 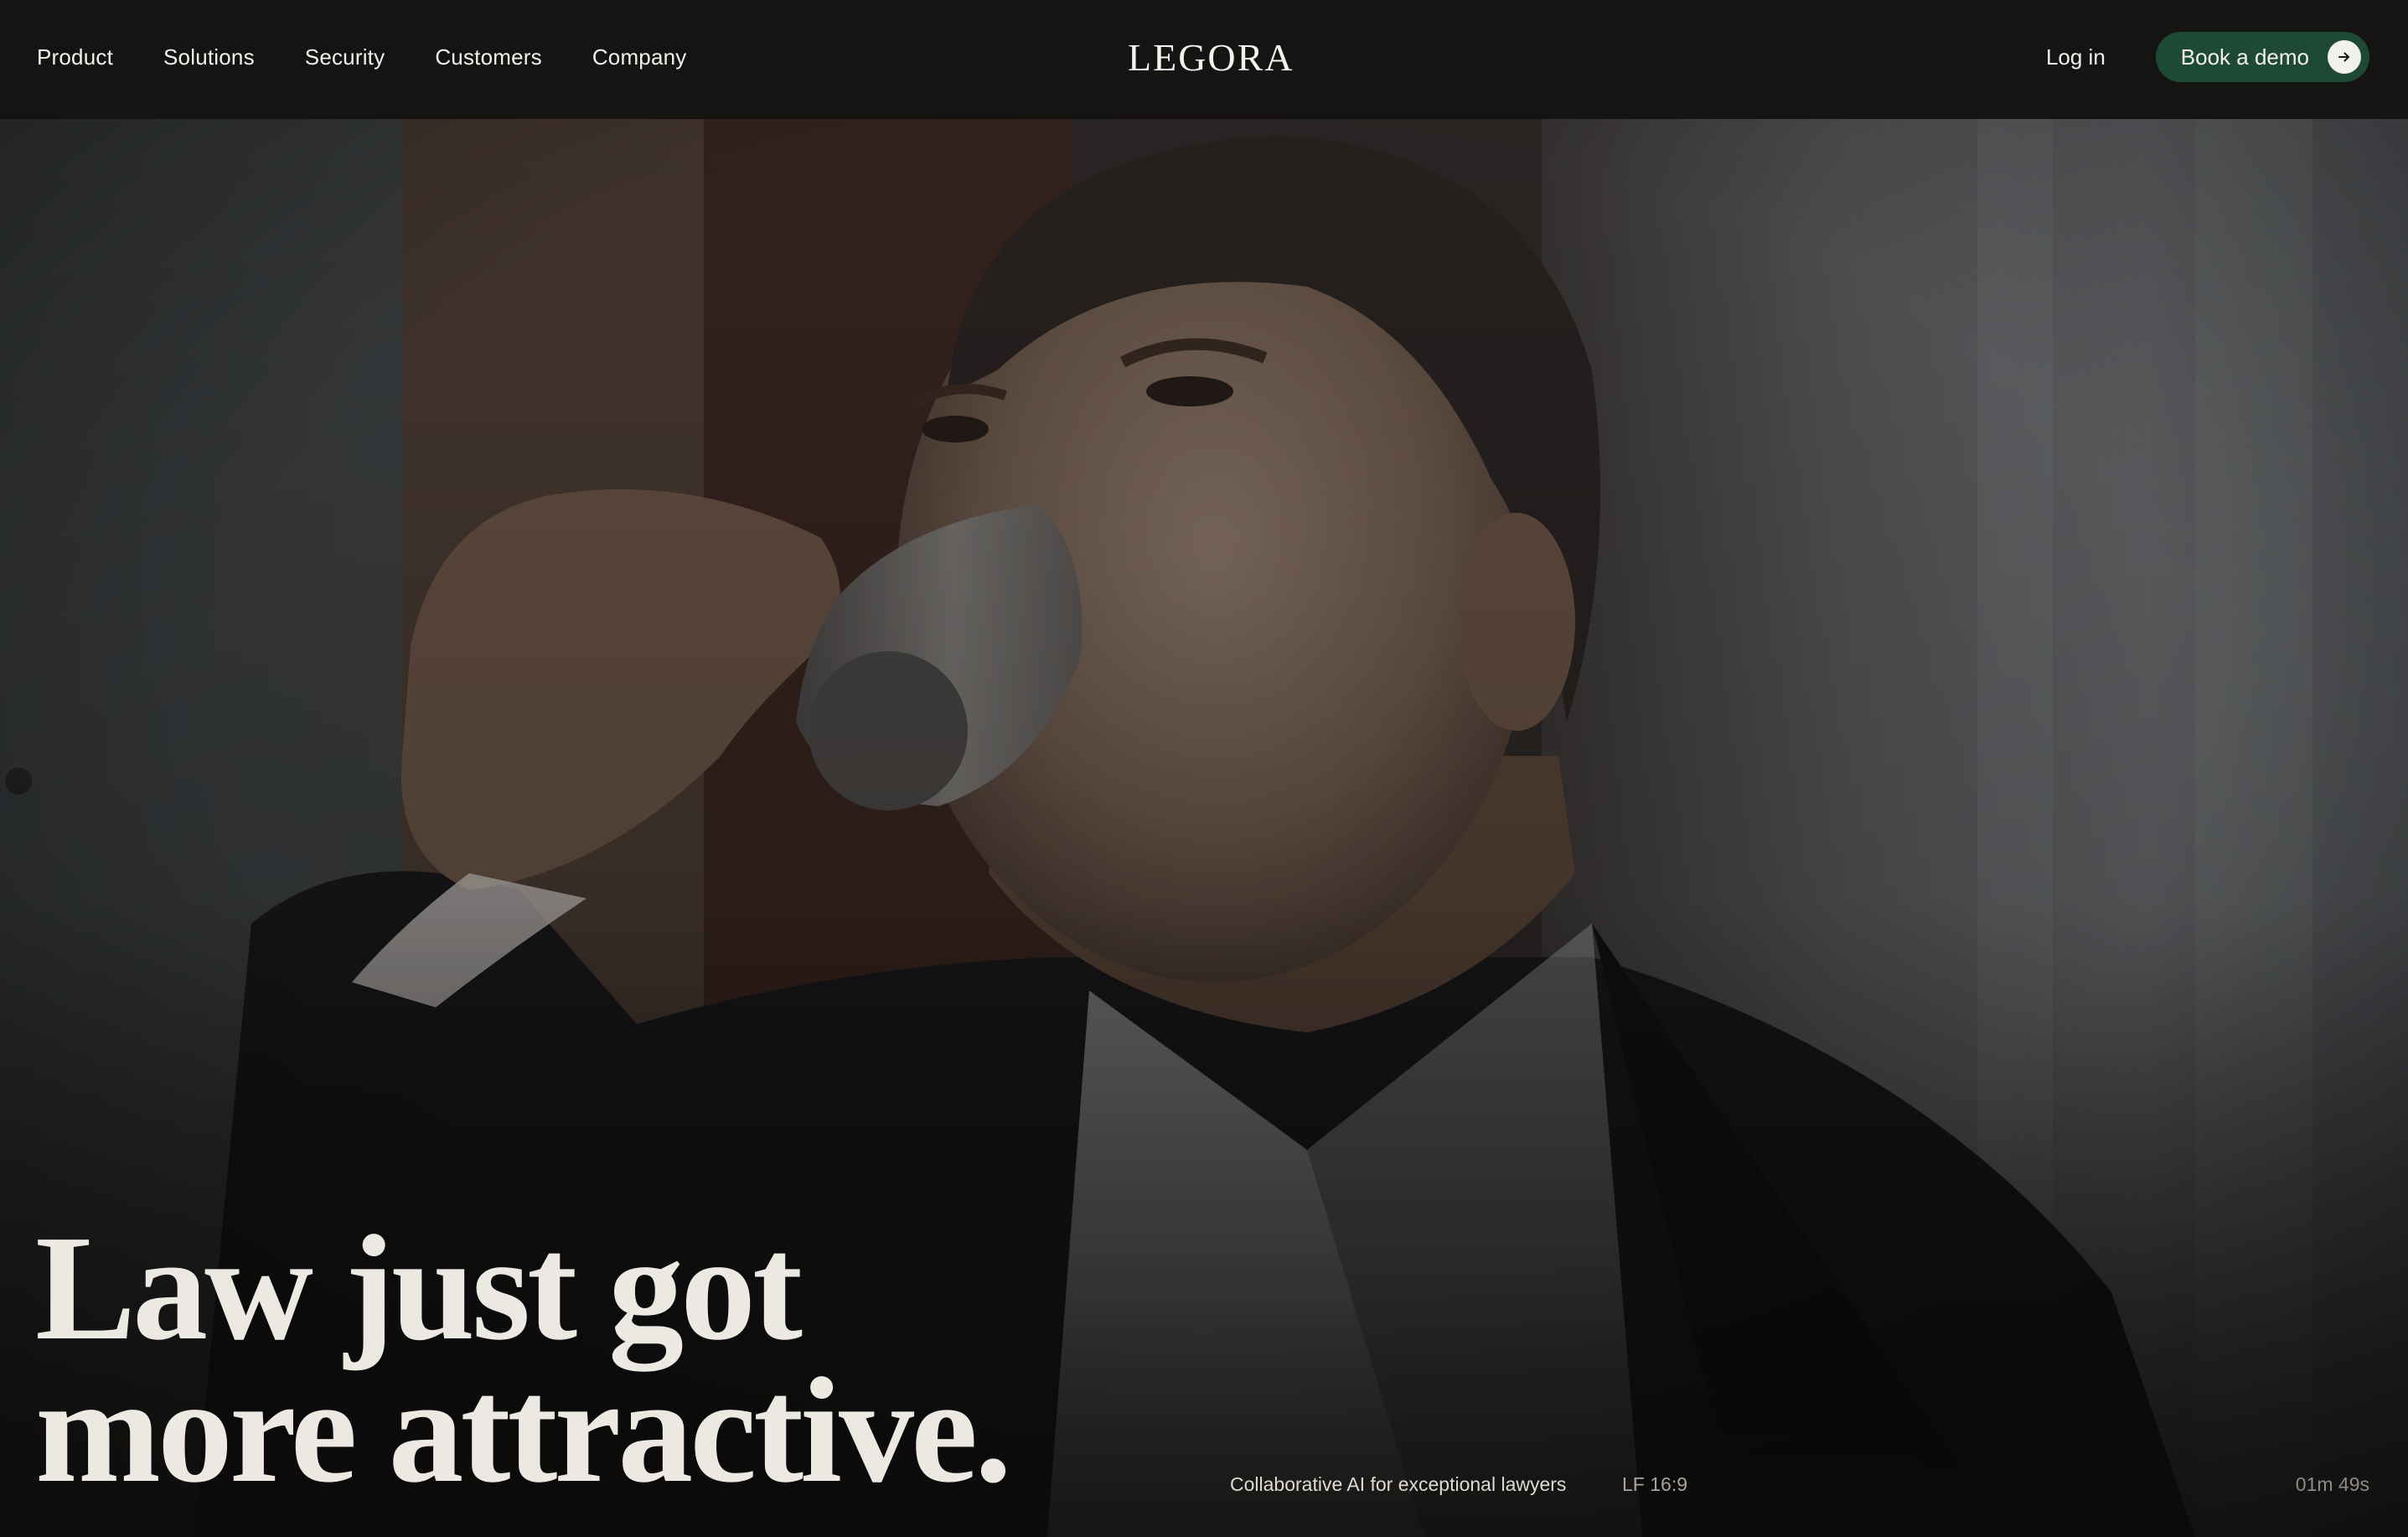 I want to click on nav-customers: Customers, so click(x=489, y=57).